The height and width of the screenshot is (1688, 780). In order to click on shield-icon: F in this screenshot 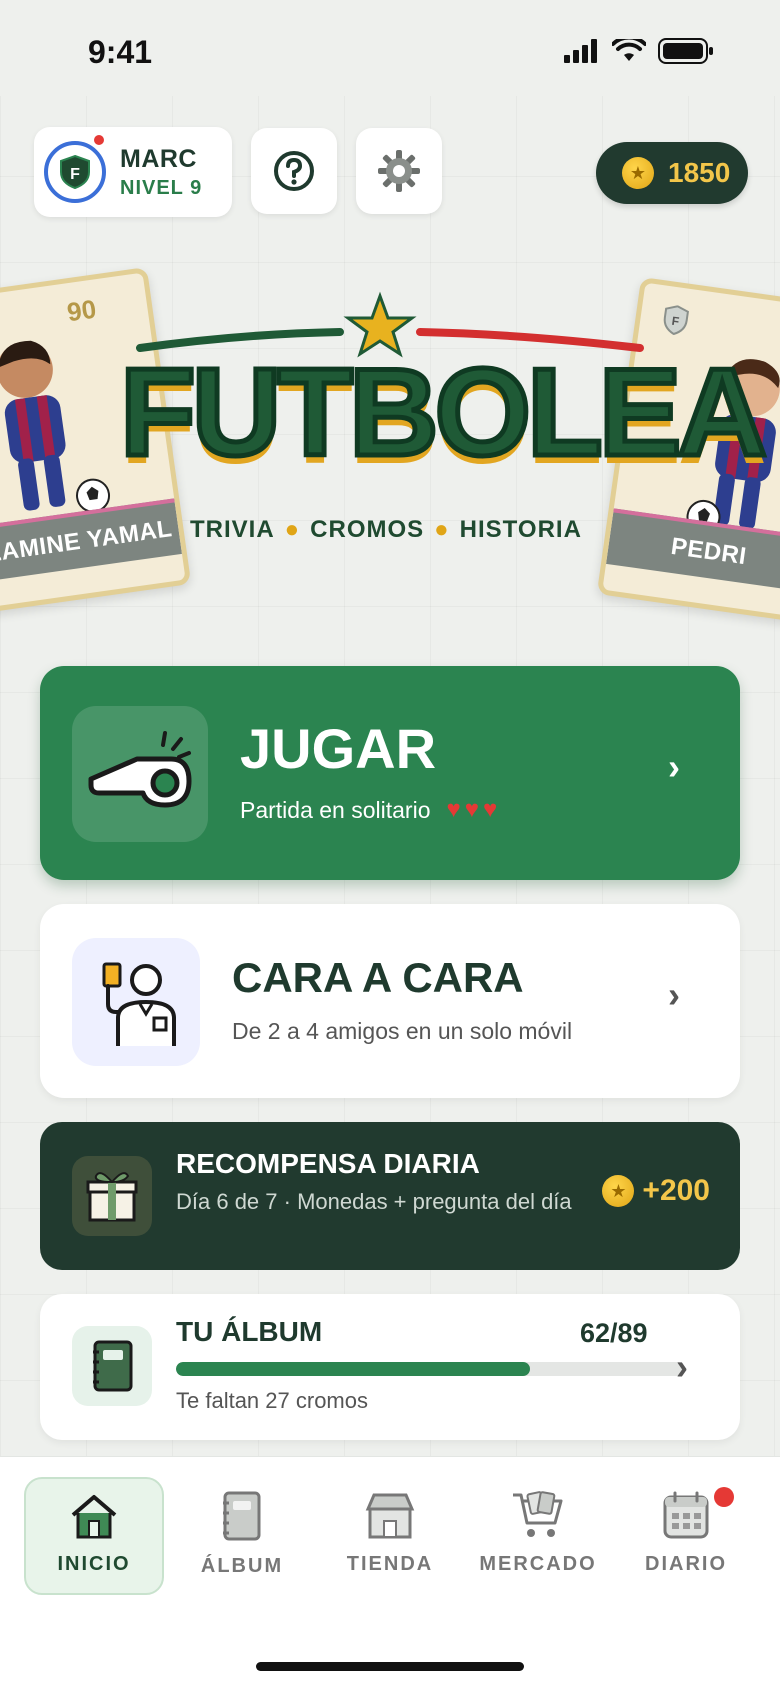, I will do `click(75, 172)`.